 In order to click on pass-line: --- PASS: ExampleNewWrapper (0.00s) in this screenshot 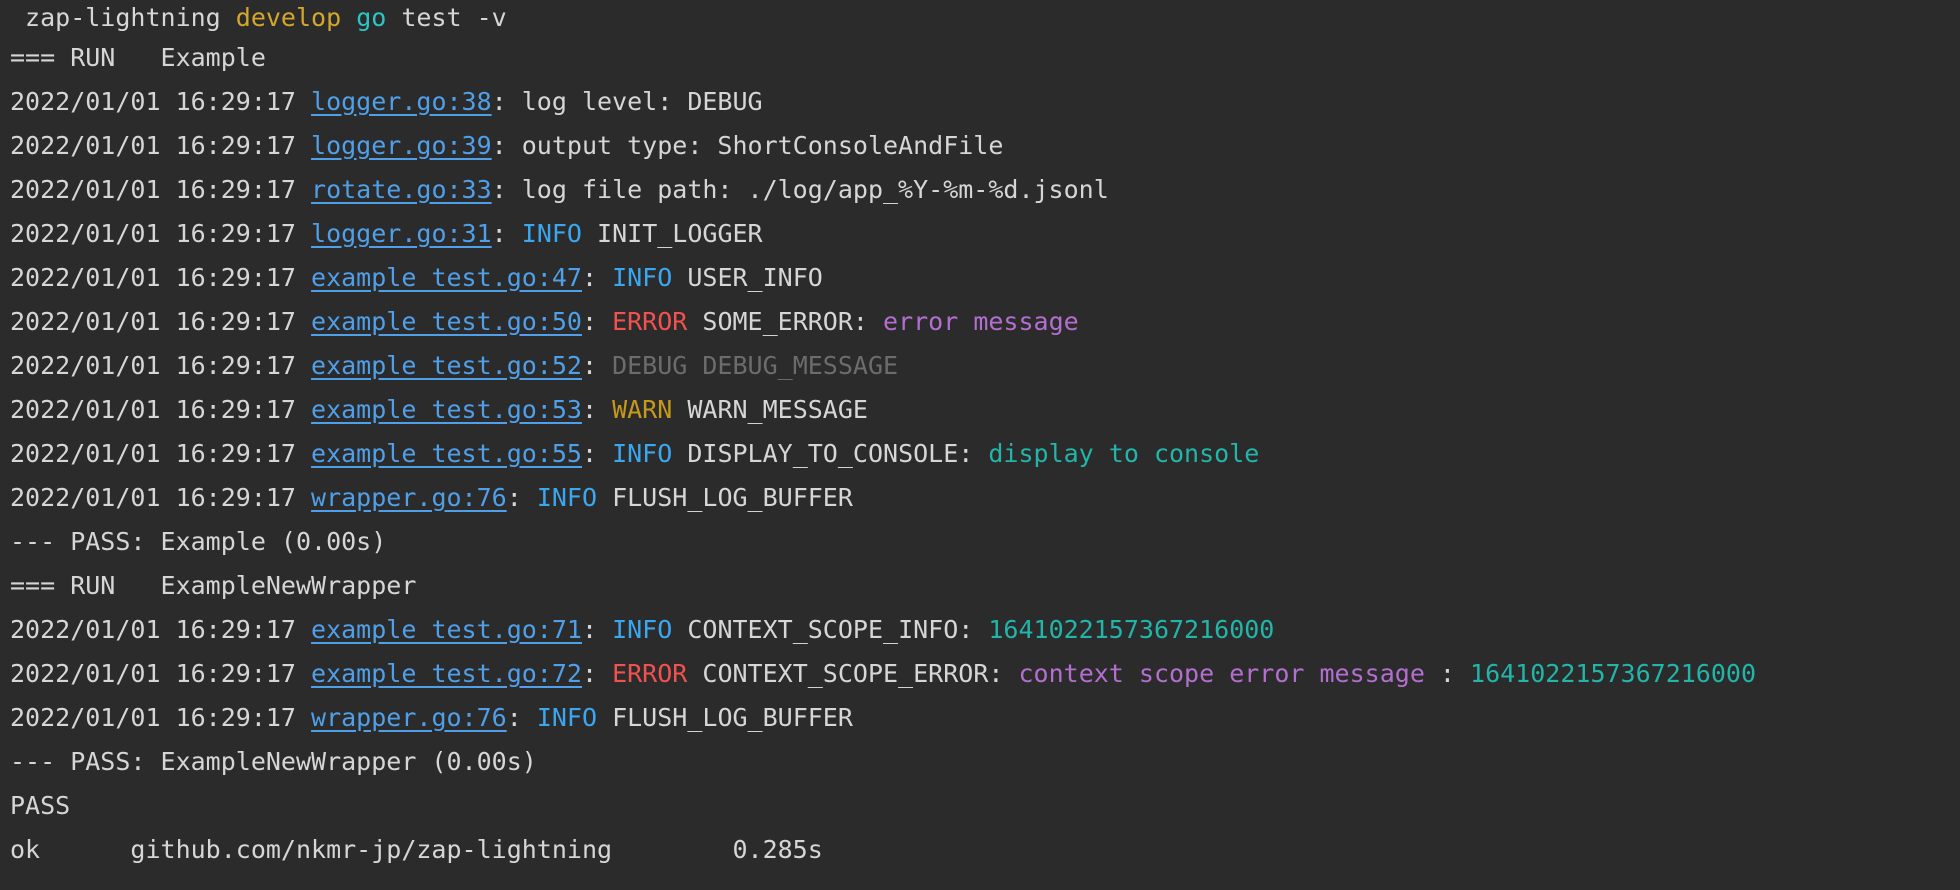, I will do `click(985, 762)`.